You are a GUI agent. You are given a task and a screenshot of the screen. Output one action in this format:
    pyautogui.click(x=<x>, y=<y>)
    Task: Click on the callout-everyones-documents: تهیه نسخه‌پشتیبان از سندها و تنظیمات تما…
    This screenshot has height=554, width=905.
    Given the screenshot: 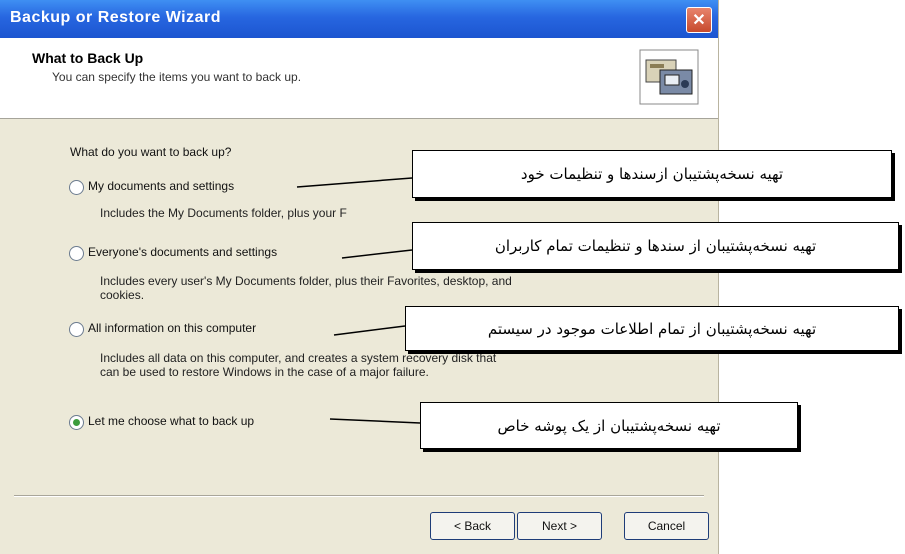 What is the action you would take?
    pyautogui.click(x=655, y=246)
    